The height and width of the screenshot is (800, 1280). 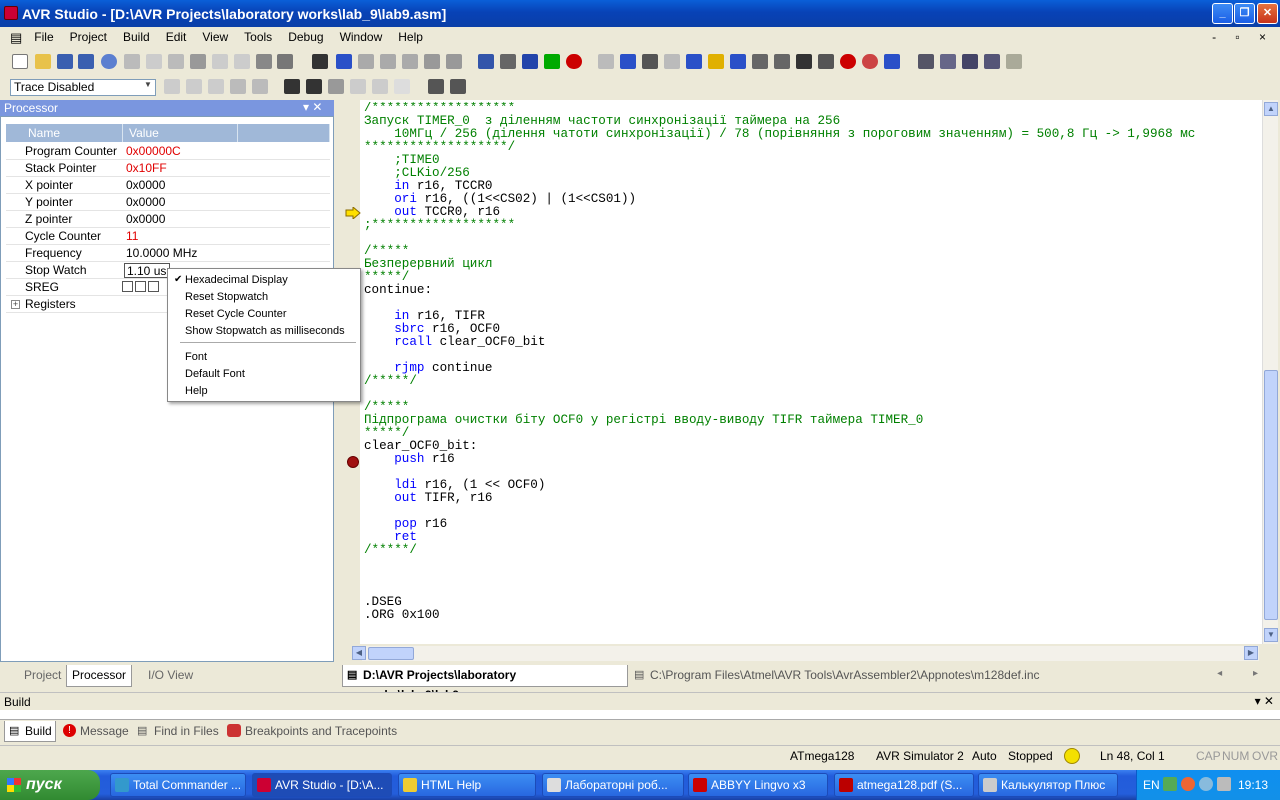 I want to click on menu-file: File, so click(x=43, y=37).